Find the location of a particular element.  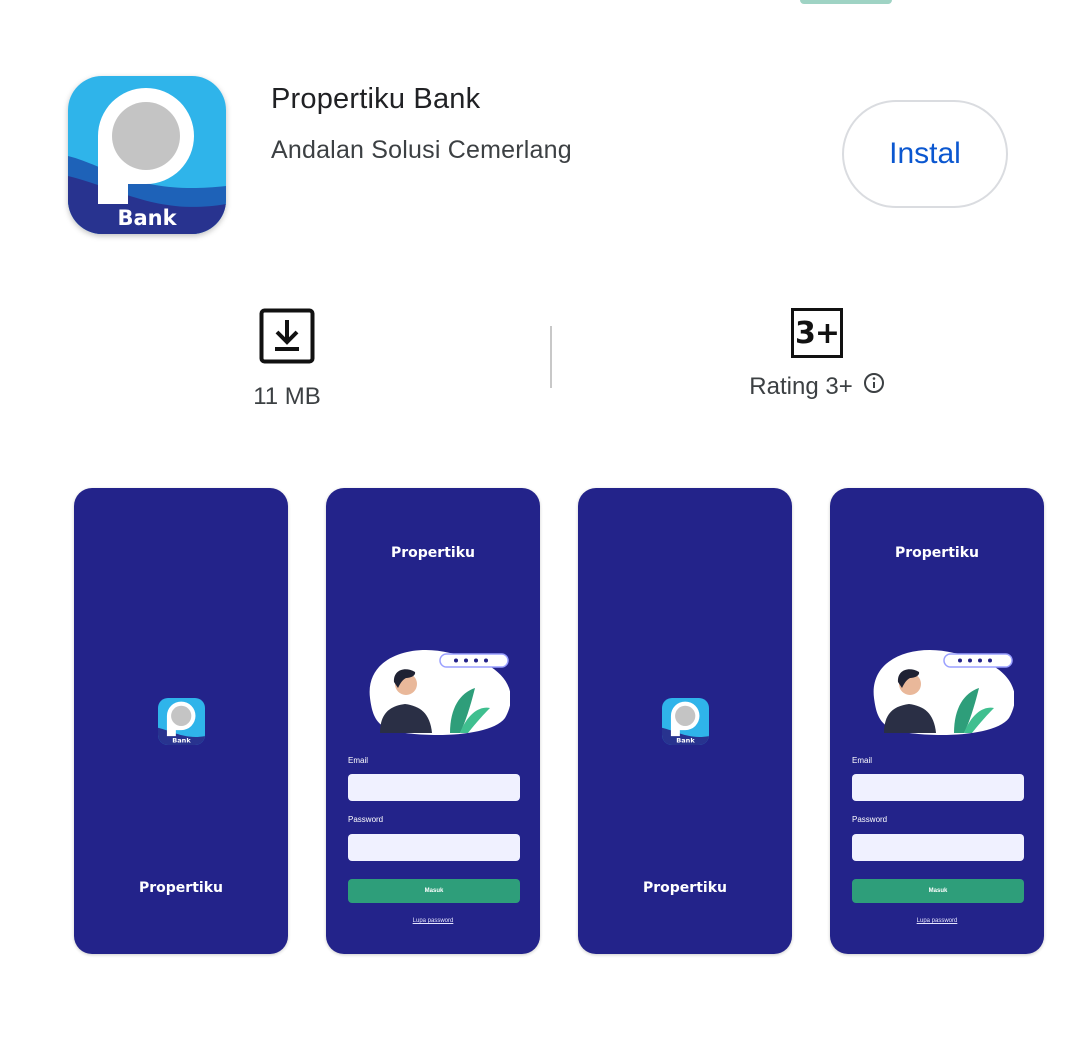

info-icon is located at coordinates (874, 386).